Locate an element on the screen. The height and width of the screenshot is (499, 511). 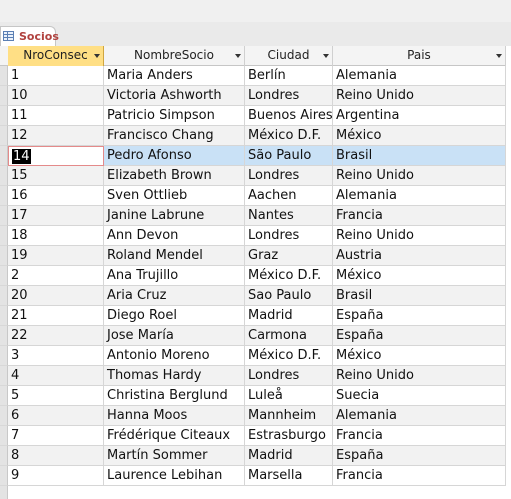
table-row: 6 Hanna Moos Mannheim Alemania is located at coordinates (255, 416).